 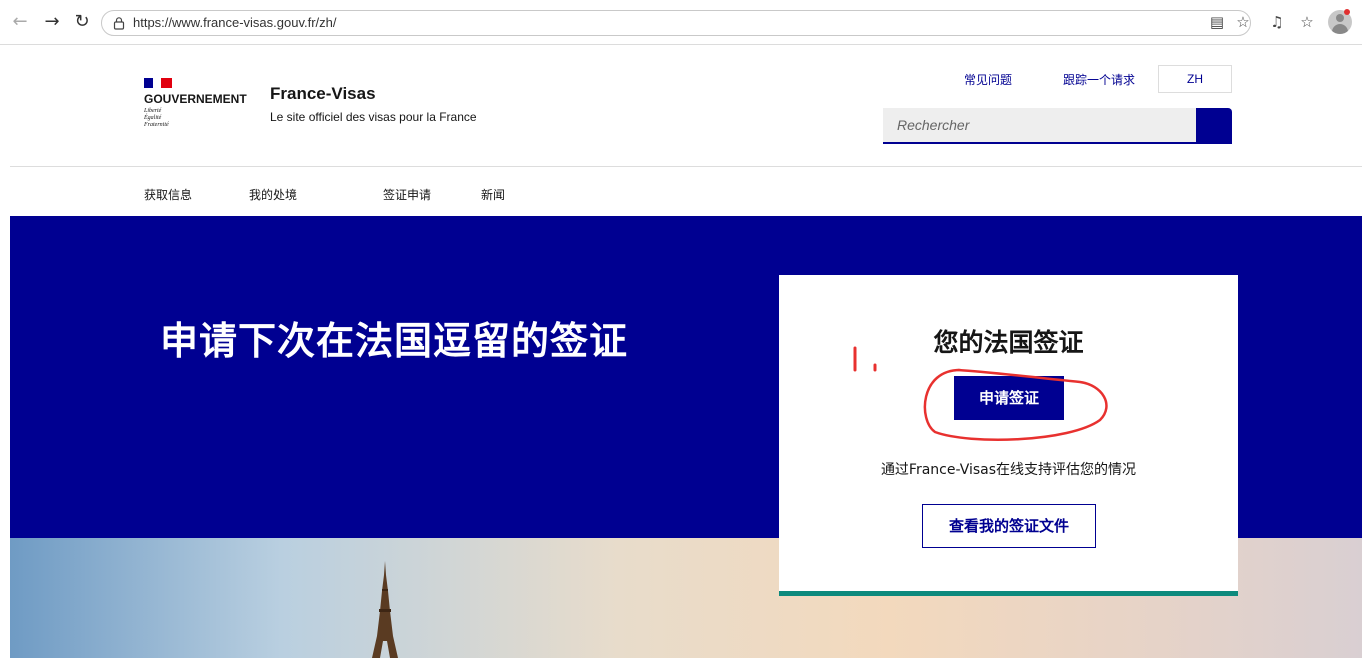 I want to click on search-box, so click(x=1057, y=126).